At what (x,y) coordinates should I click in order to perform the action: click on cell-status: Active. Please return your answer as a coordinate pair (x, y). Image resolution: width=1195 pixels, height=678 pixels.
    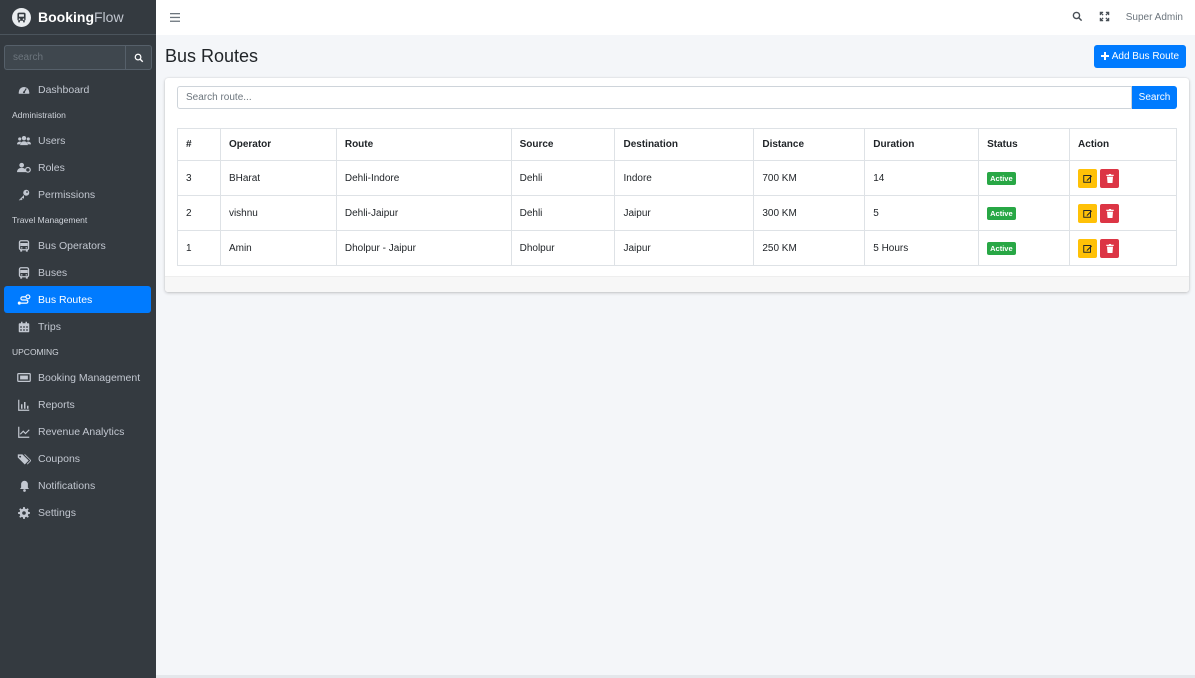
    Looking at the image, I should click on (1024, 248).